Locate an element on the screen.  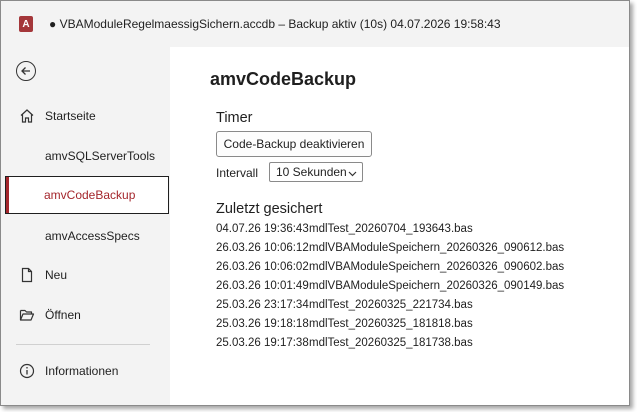
sidebar-item-informationen: Informationen is located at coordinates (87, 371).